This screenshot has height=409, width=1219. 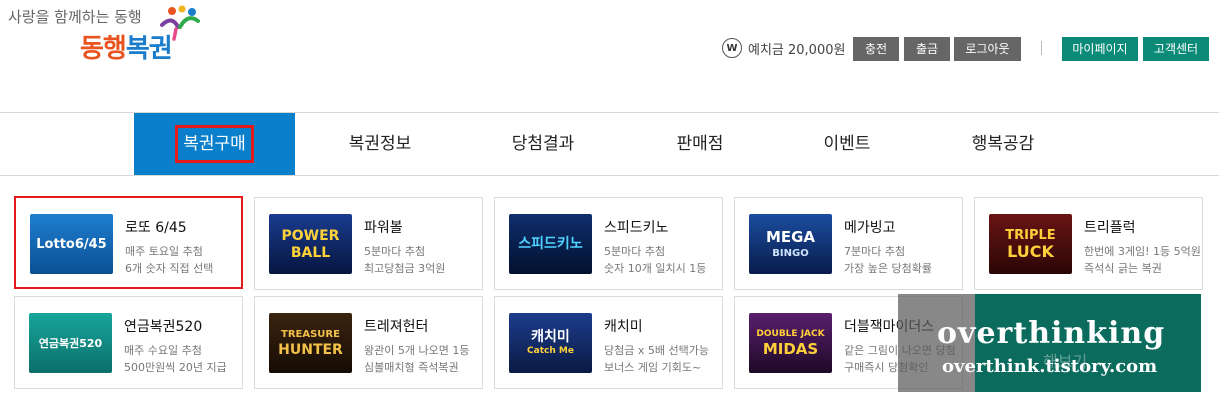 I want to click on game-title: 연금복권520, so click(x=163, y=327).